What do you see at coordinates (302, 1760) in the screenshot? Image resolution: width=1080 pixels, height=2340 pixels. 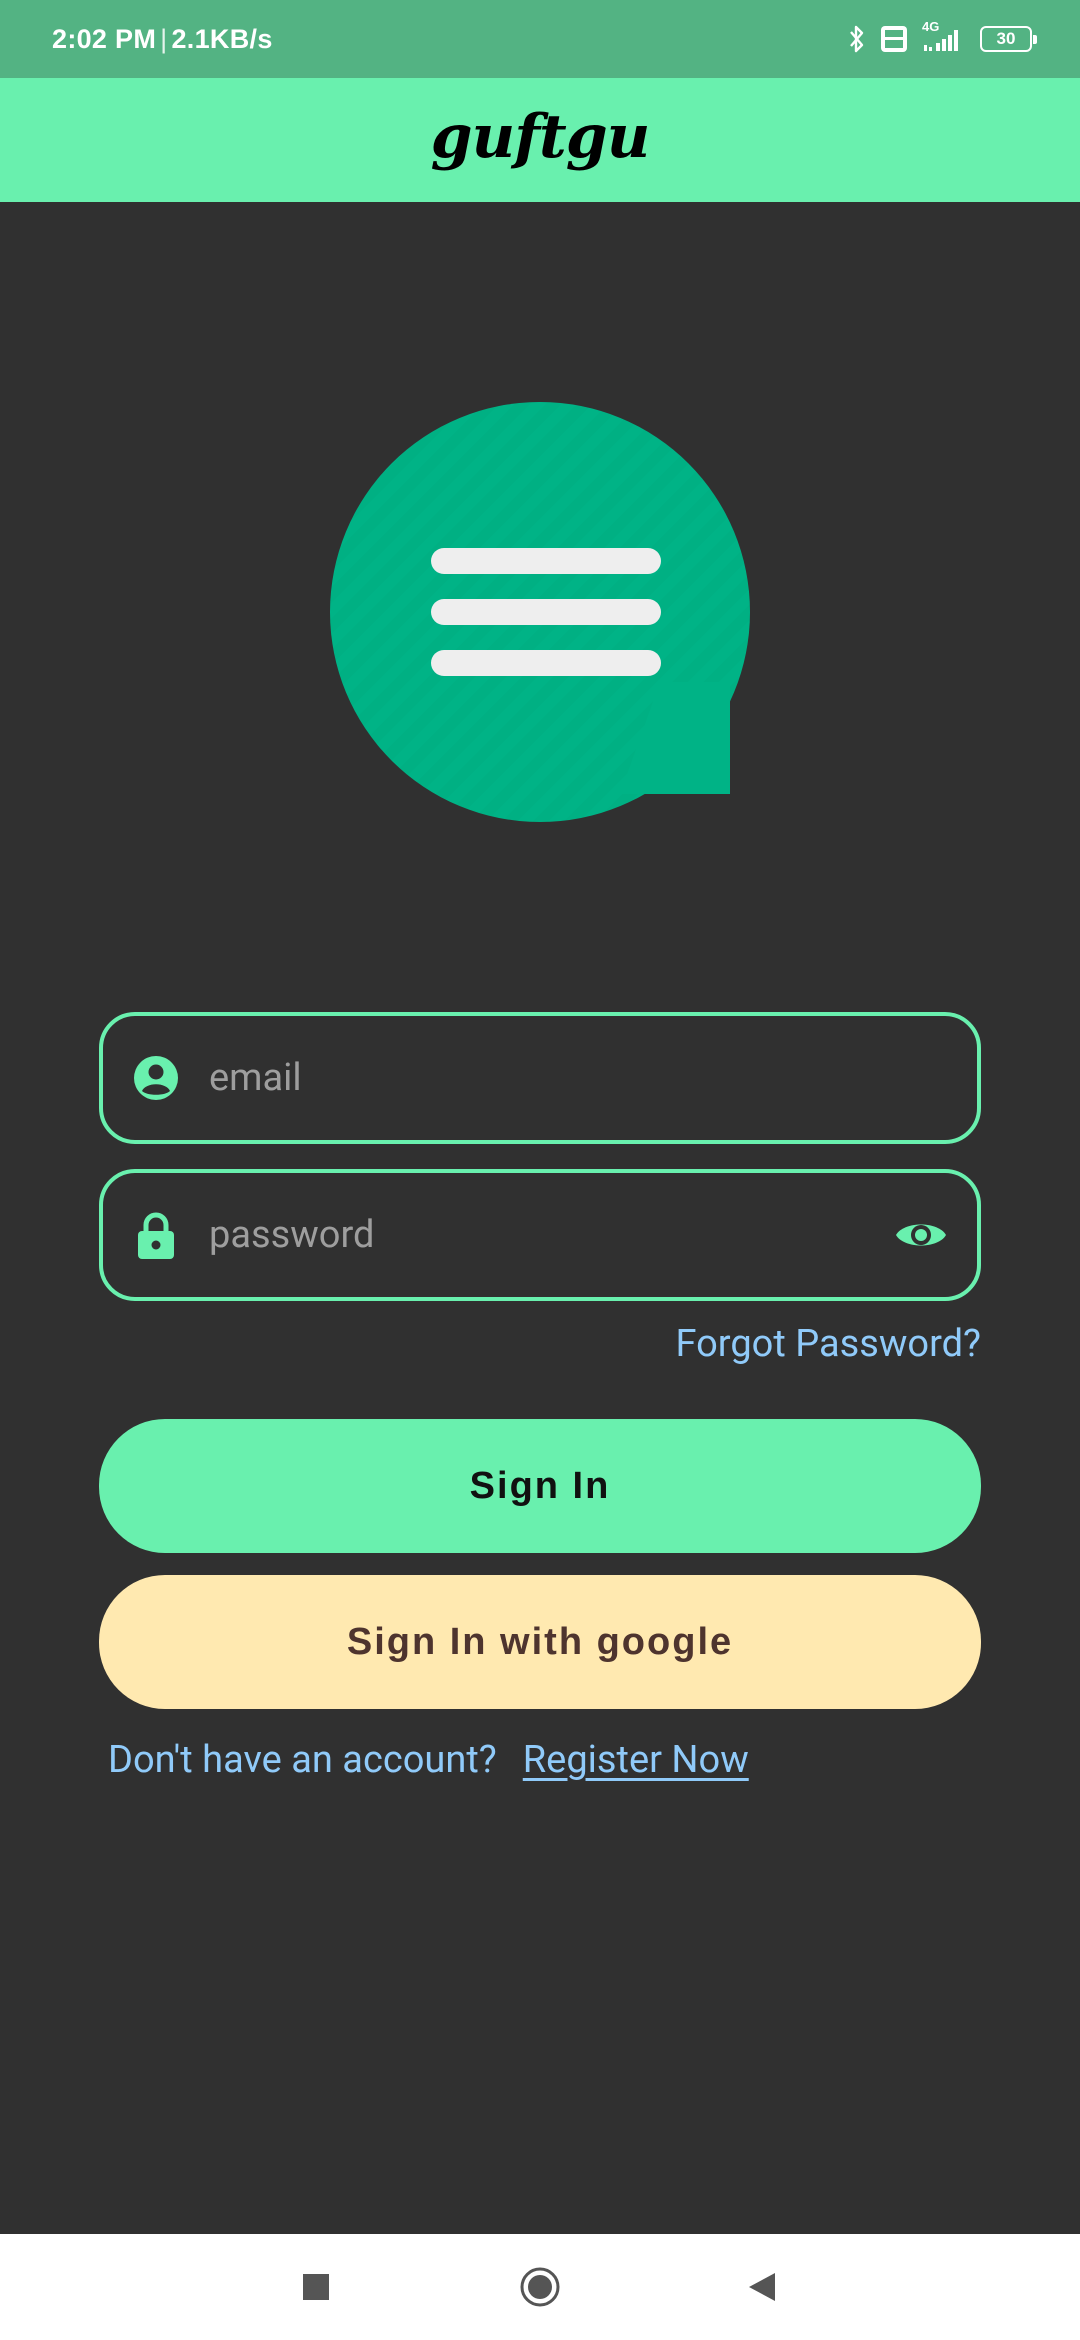 I see `register-prompt: Don't have an account?` at bounding box center [302, 1760].